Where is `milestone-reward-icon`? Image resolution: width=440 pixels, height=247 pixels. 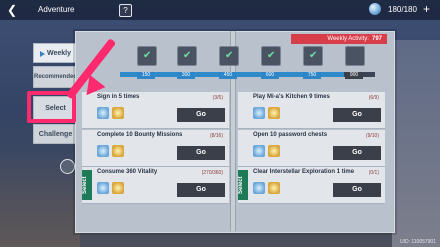
milestone-reward-icon is located at coordinates (355, 56).